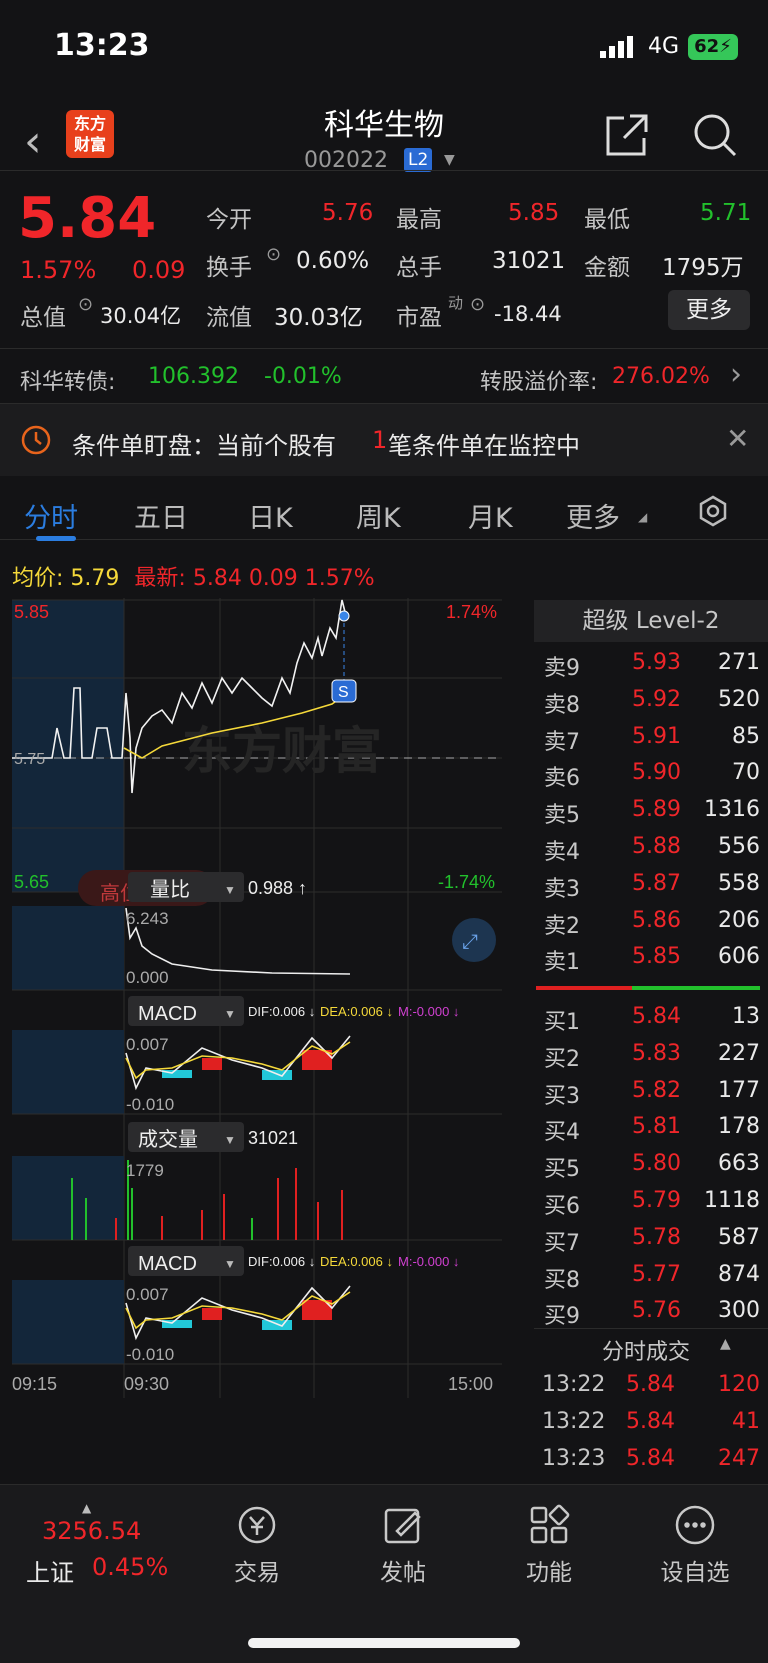 Image resolution: width=768 pixels, height=1663 pixels. I want to click on macd-dif-1: DIF:0.006 ↓, so click(281, 1011).